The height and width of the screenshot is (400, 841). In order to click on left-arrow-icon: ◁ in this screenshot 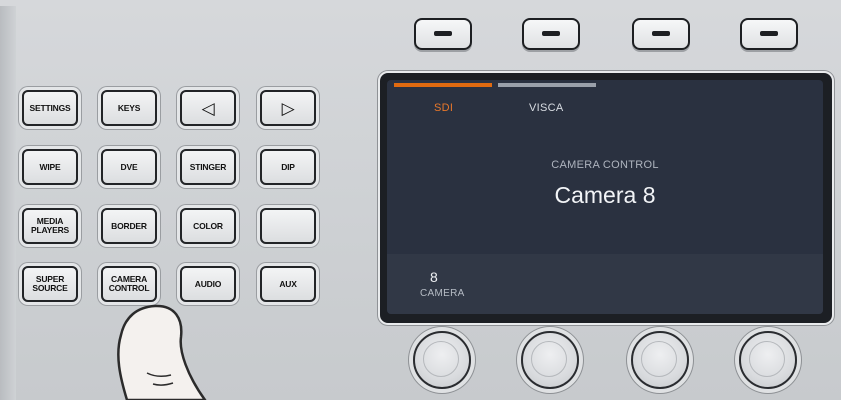, I will do `click(208, 108)`.